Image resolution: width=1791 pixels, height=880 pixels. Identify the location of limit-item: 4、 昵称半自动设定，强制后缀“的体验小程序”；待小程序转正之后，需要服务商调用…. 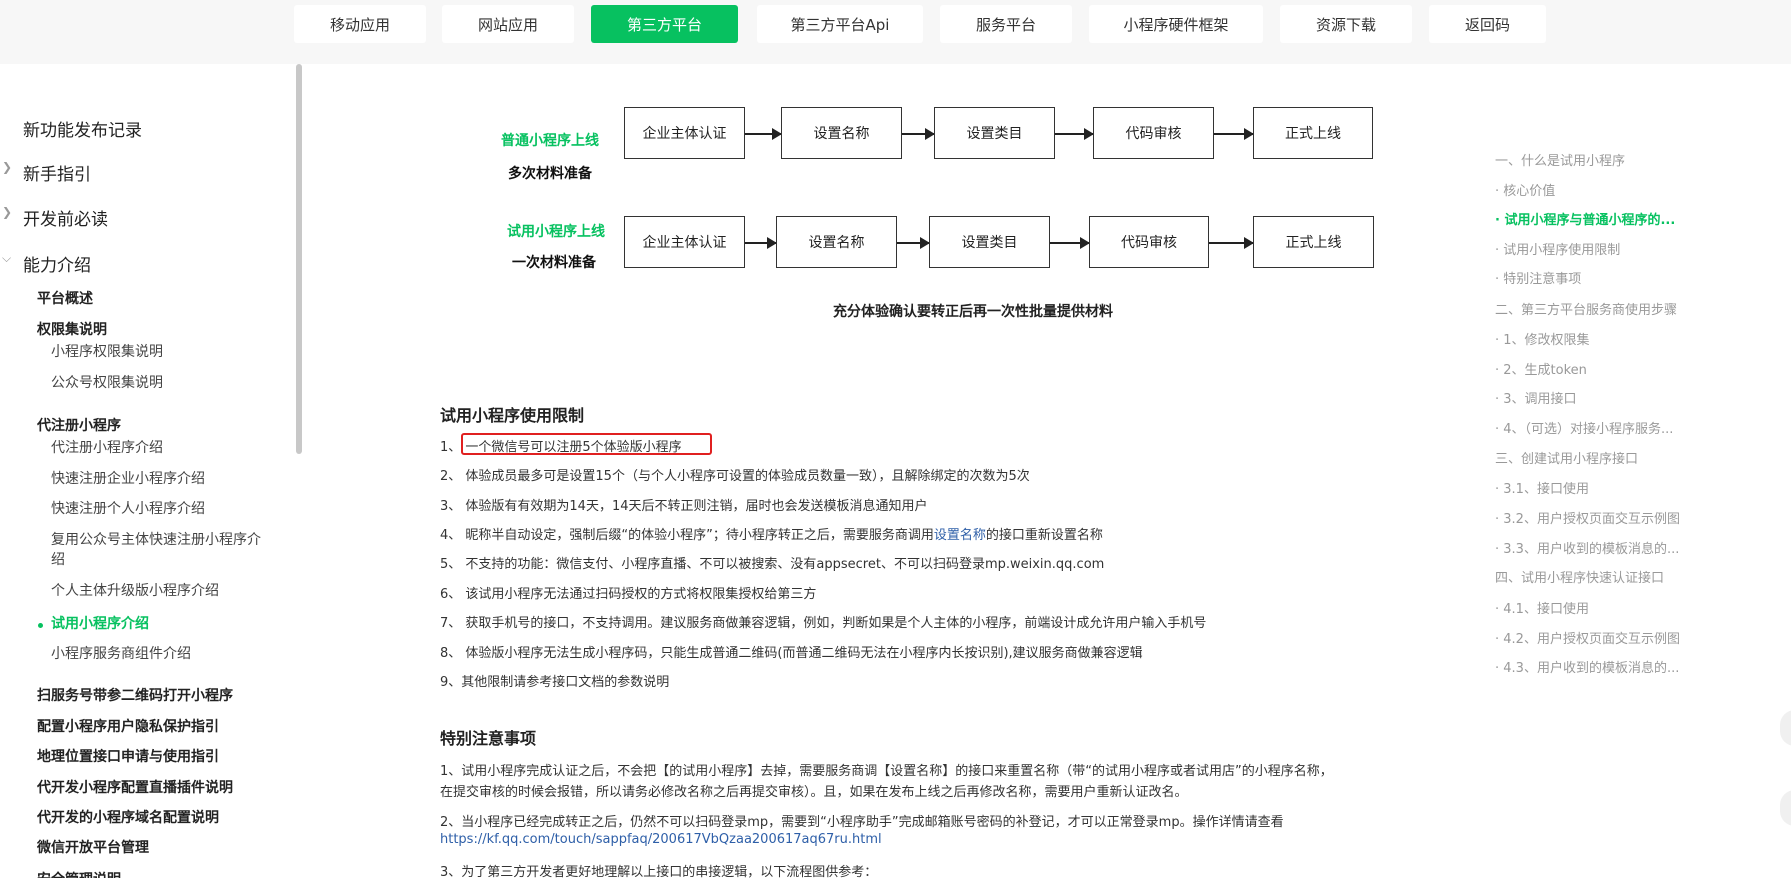
(771, 533).